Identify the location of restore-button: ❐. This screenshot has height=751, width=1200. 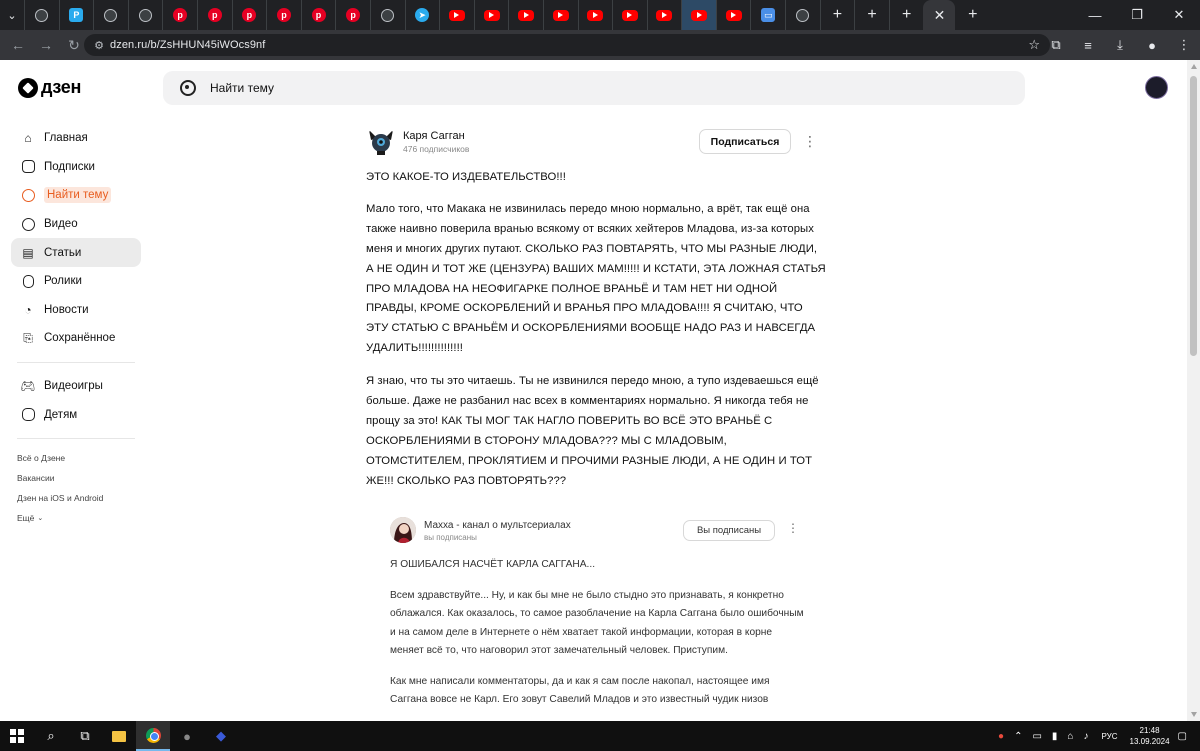
(1137, 15).